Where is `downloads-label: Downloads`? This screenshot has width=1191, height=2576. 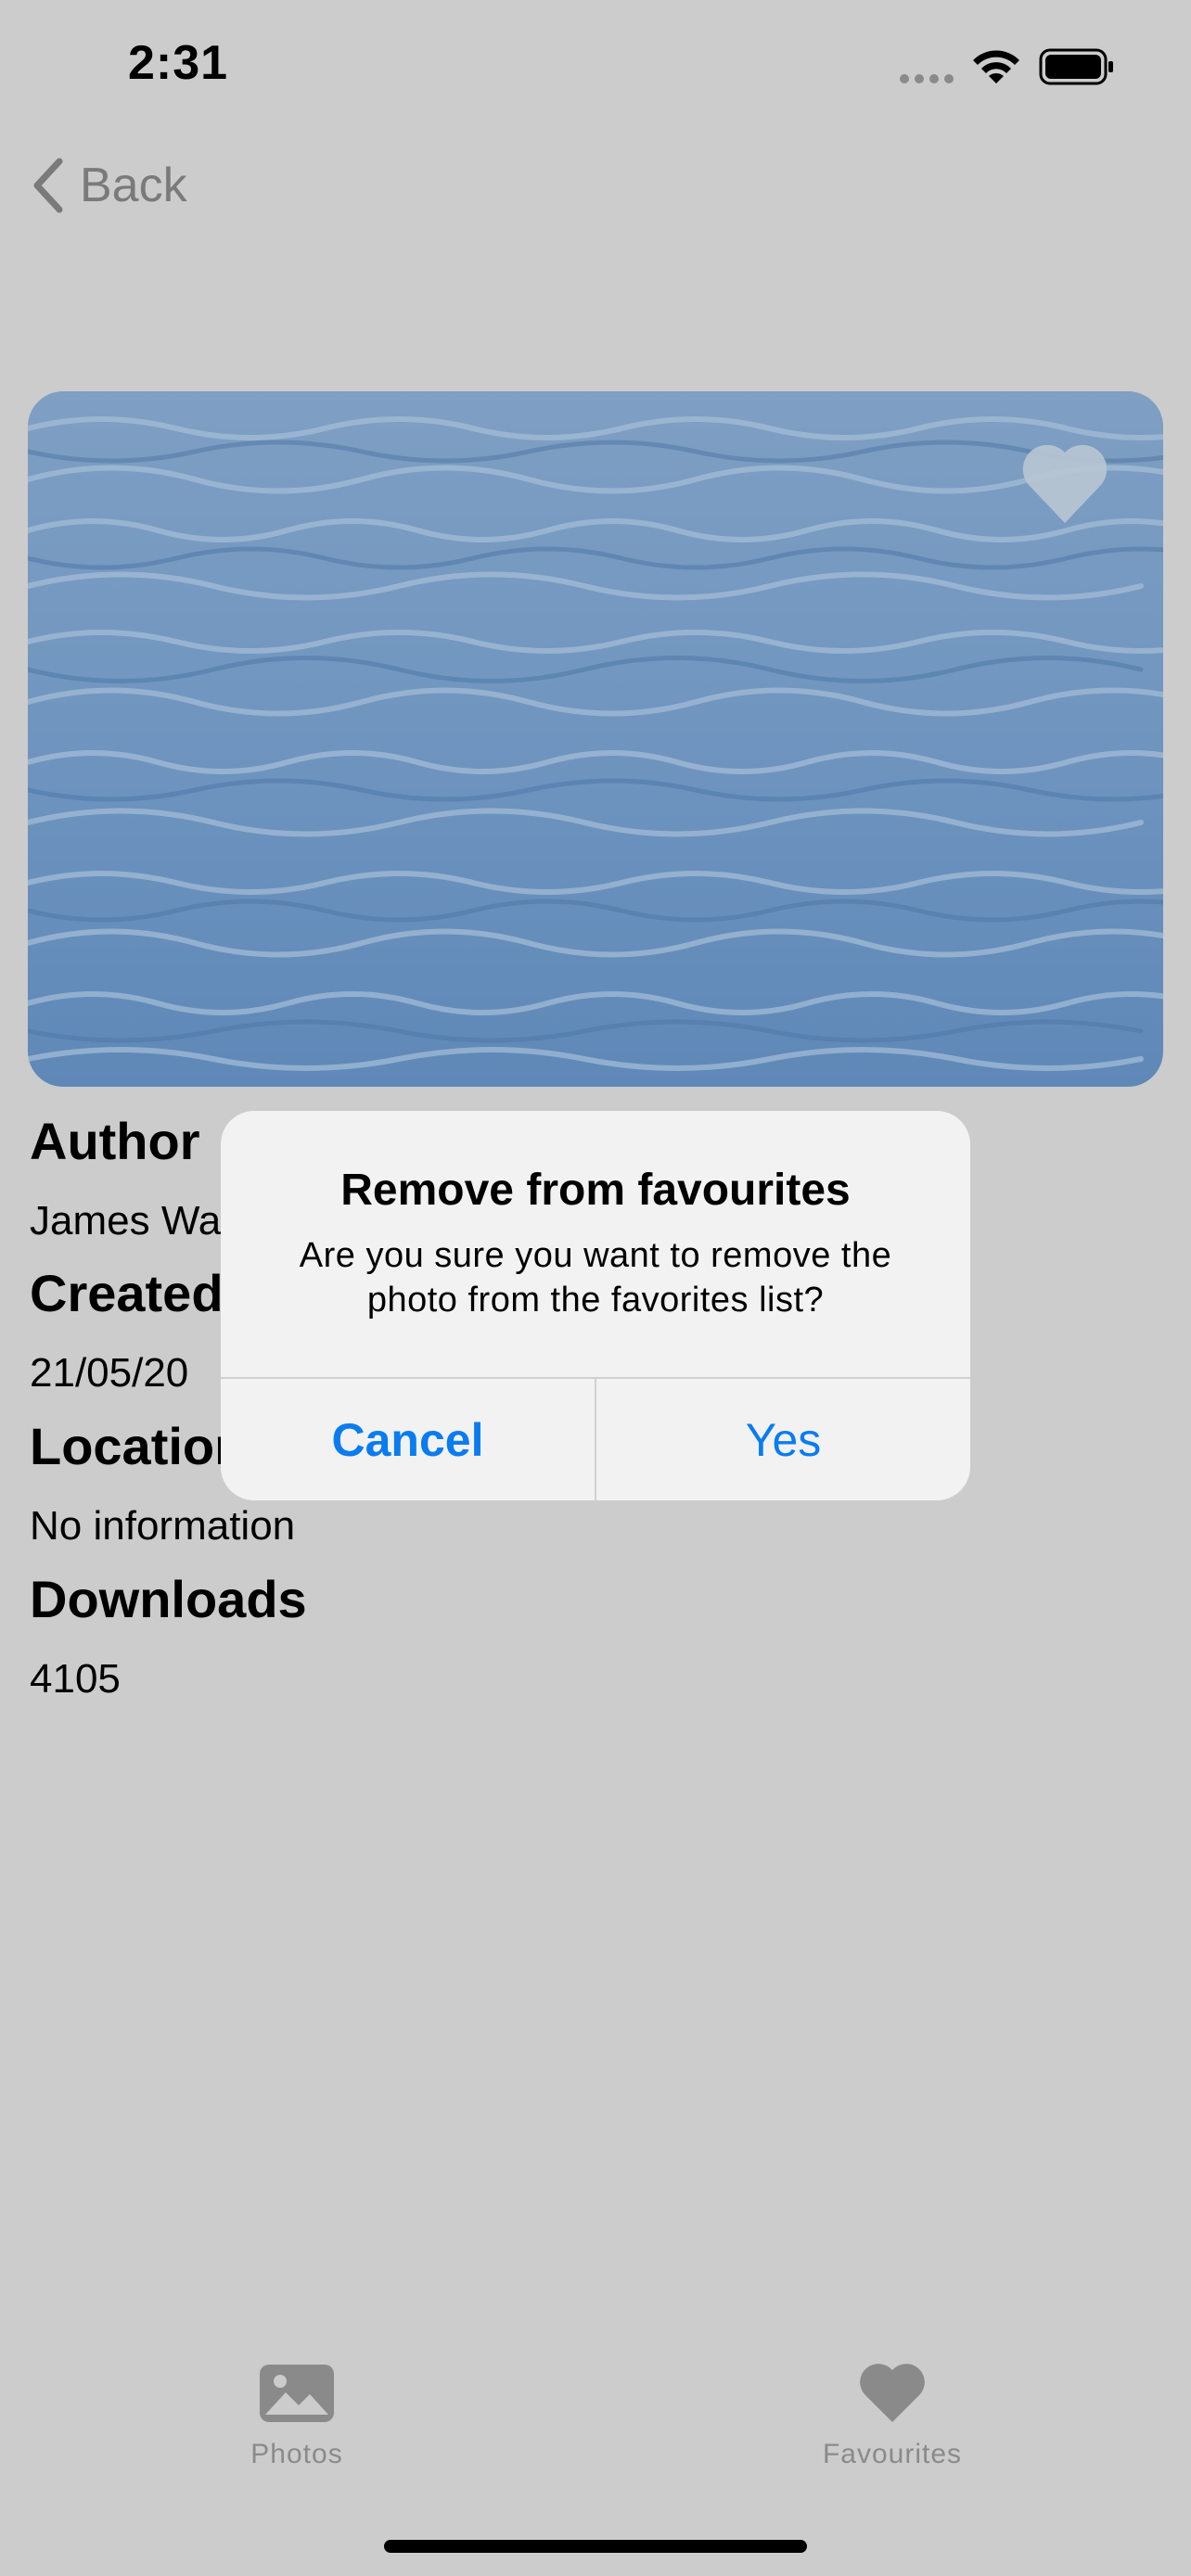
downloads-label: Downloads is located at coordinates (168, 1599).